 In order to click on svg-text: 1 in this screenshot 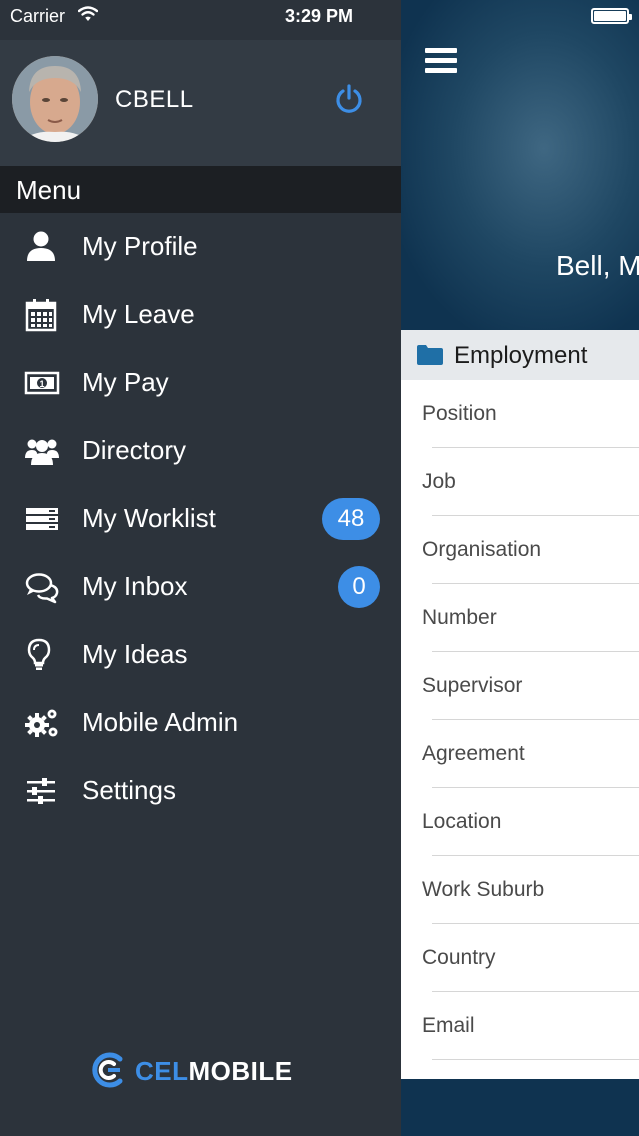, I will do `click(41, 384)`.